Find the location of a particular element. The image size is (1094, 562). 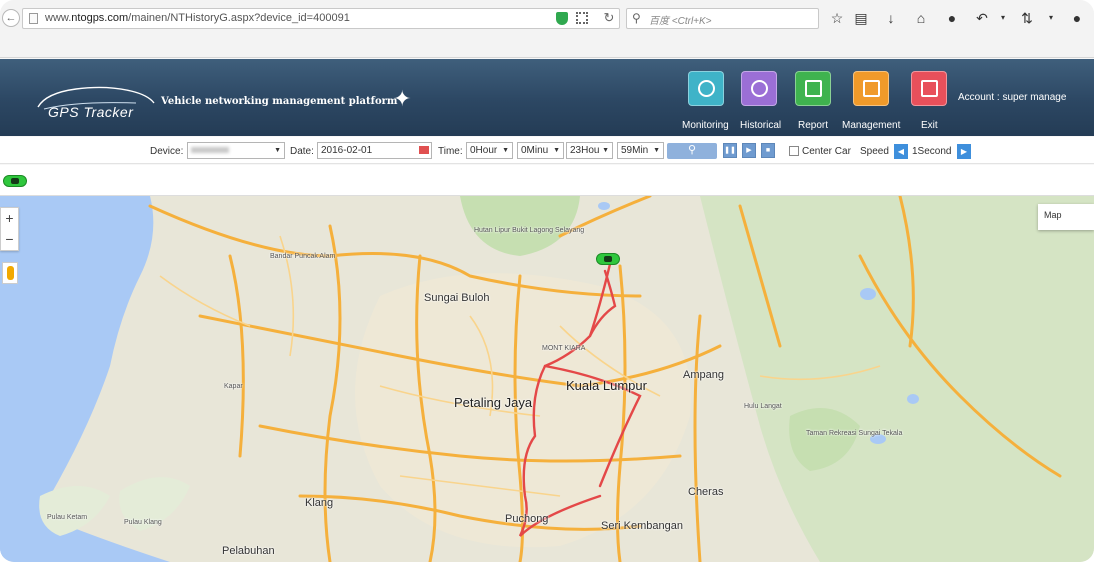

to-hour-value: 23Hou is located at coordinates (585, 150).